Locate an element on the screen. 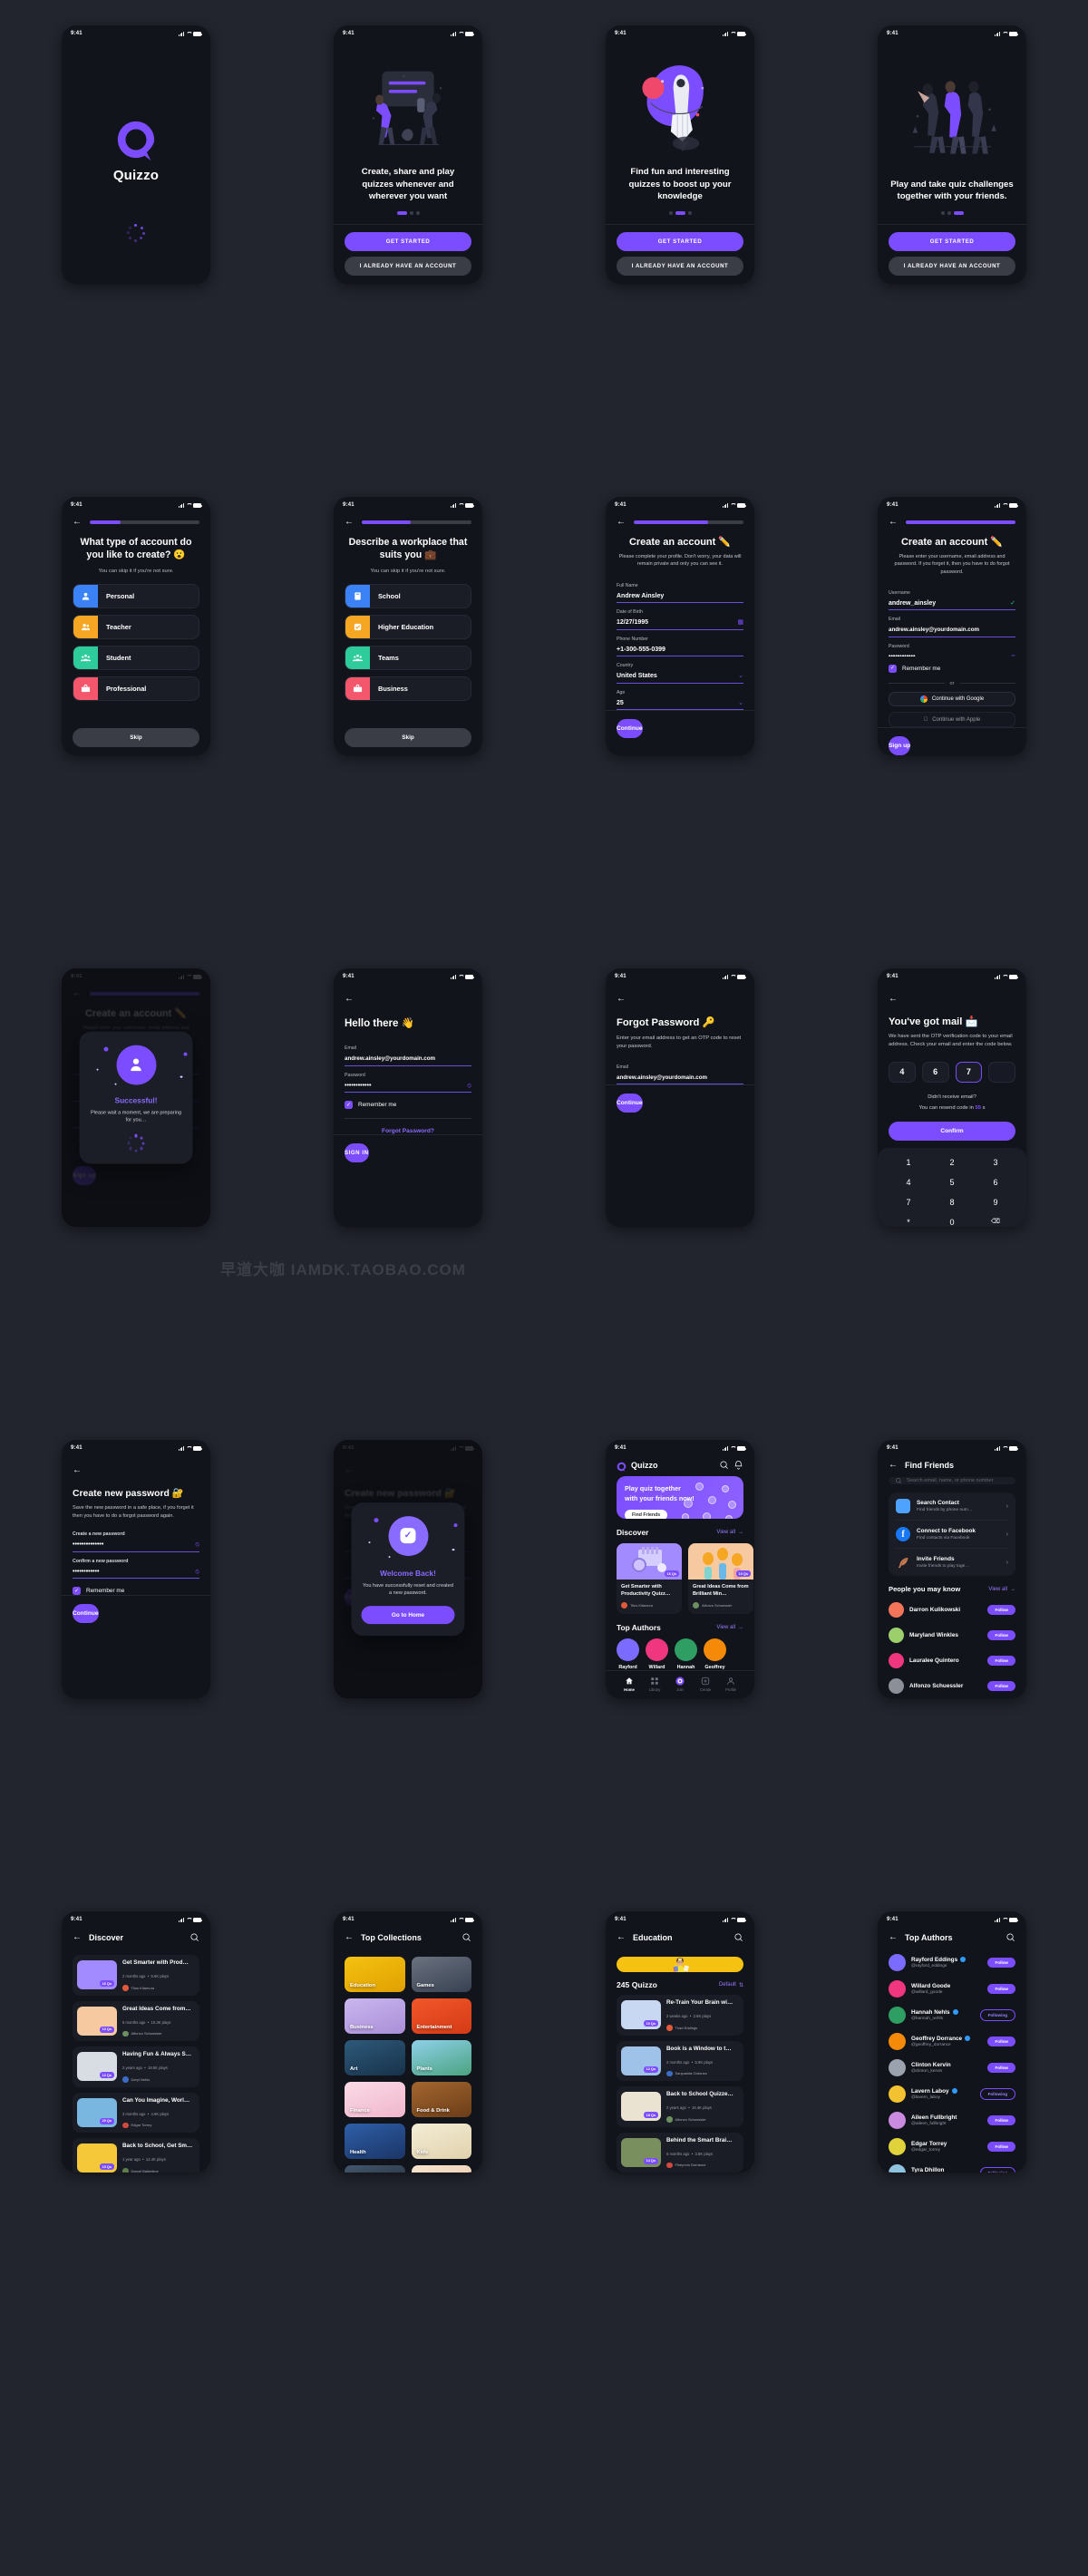 This screenshot has height=2576, width=1088. key-backspace-icon: ⌫ is located at coordinates (996, 1220).